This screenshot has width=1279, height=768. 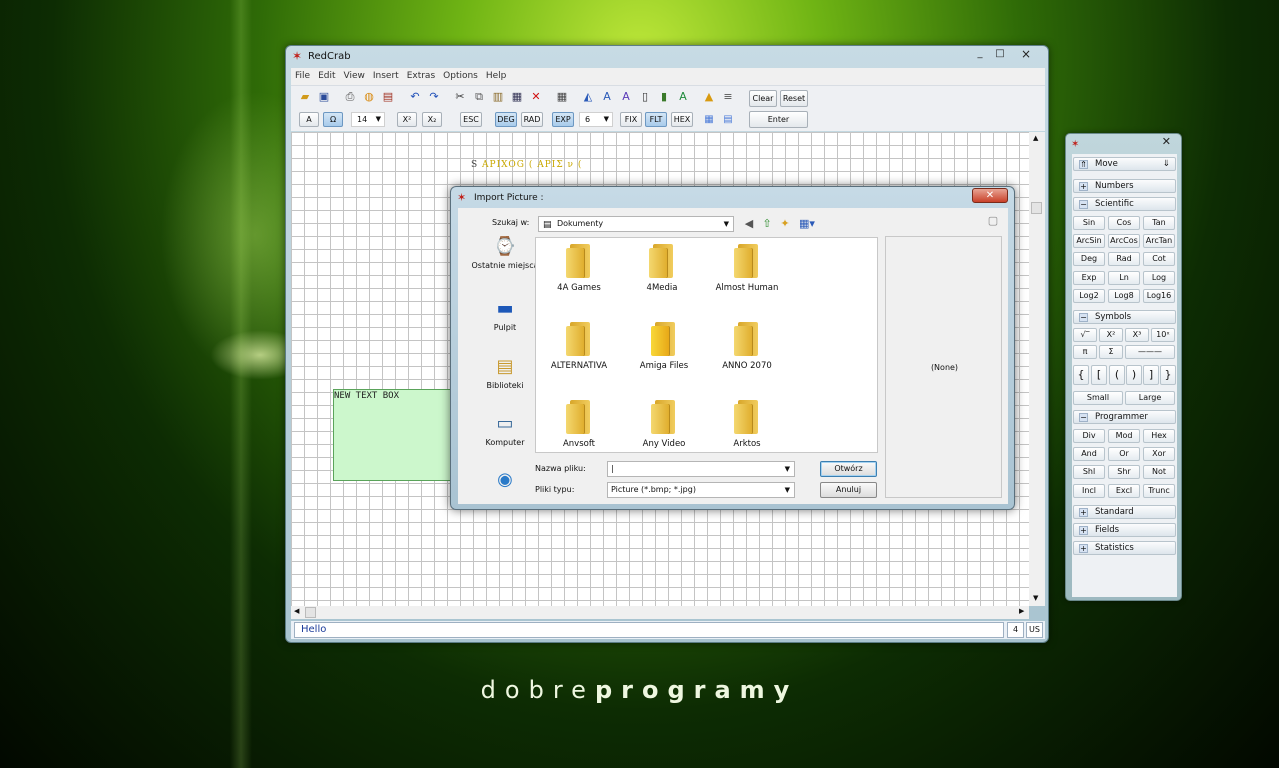 What do you see at coordinates (1137, 335) in the screenshot?
I see `cube-button: X³` at bounding box center [1137, 335].